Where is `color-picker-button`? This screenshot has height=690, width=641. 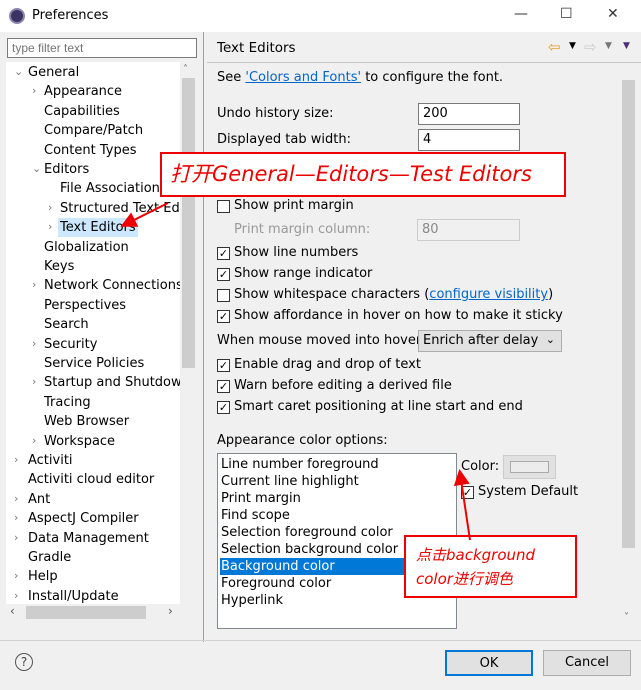
color-picker-button is located at coordinates (529, 467).